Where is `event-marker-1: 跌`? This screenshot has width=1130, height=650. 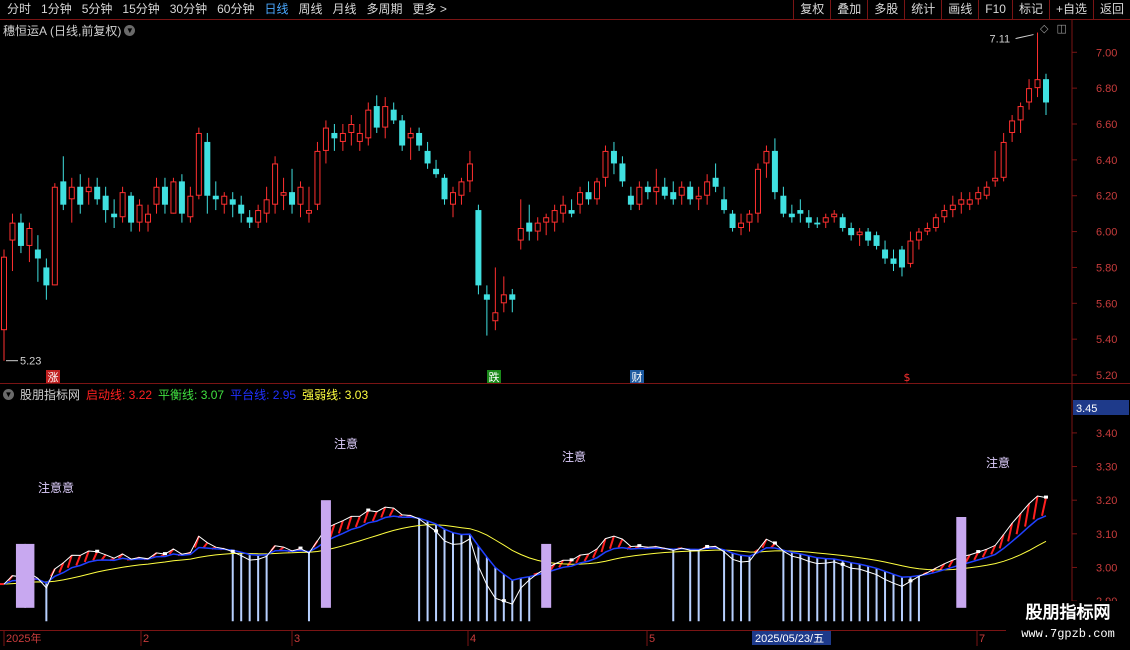 event-marker-1: 跌 is located at coordinates (494, 377).